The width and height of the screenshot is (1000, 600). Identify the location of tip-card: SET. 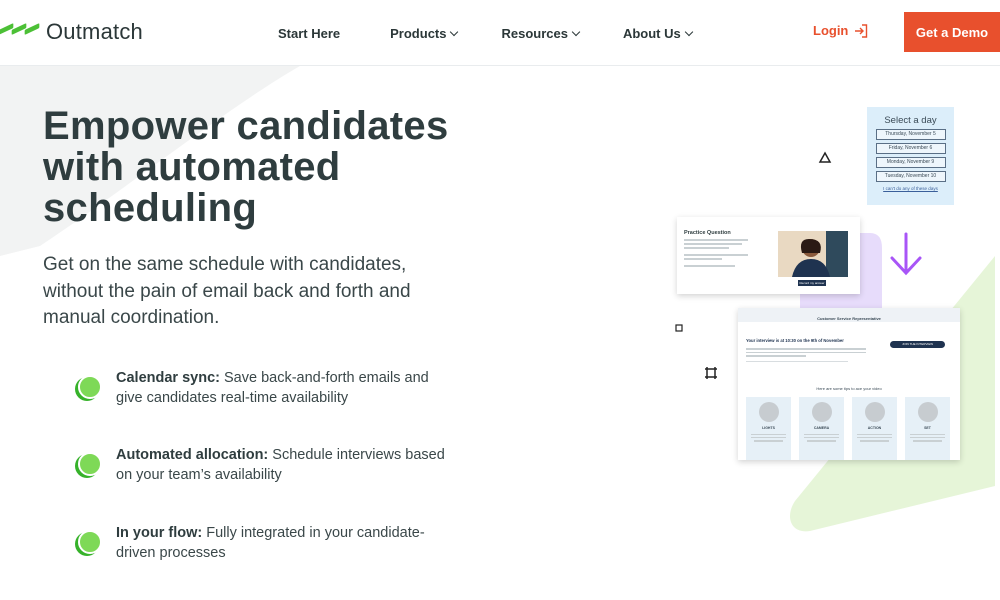
(927, 428).